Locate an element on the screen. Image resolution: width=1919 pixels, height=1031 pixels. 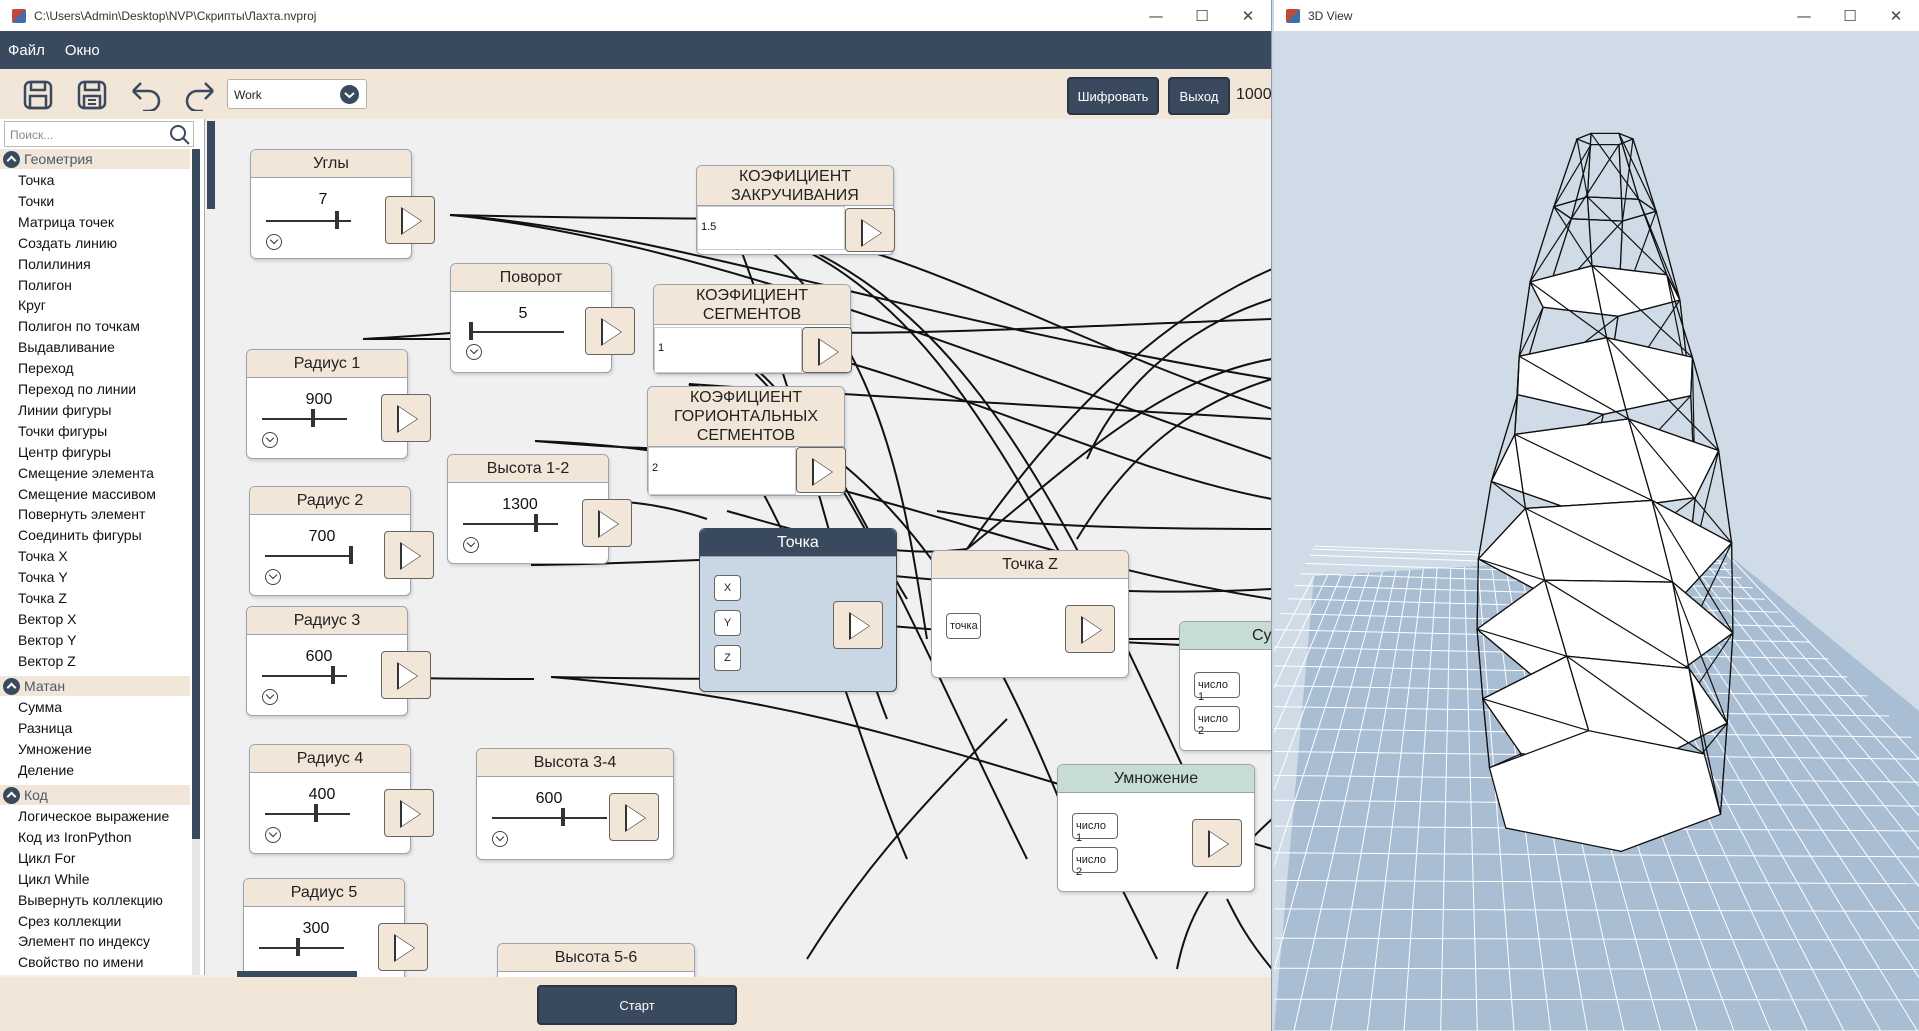
encrypt-button: Шифровать is located at coordinates (1113, 96).